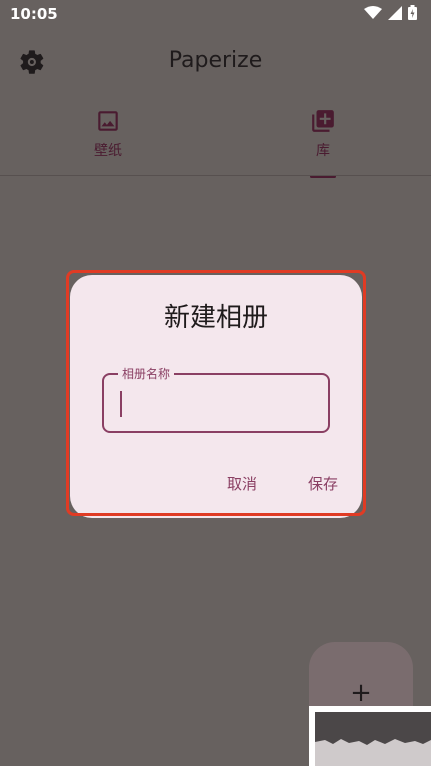 This screenshot has height=766, width=431. What do you see at coordinates (215, 175) in the screenshot?
I see `tab-divider` at bounding box center [215, 175].